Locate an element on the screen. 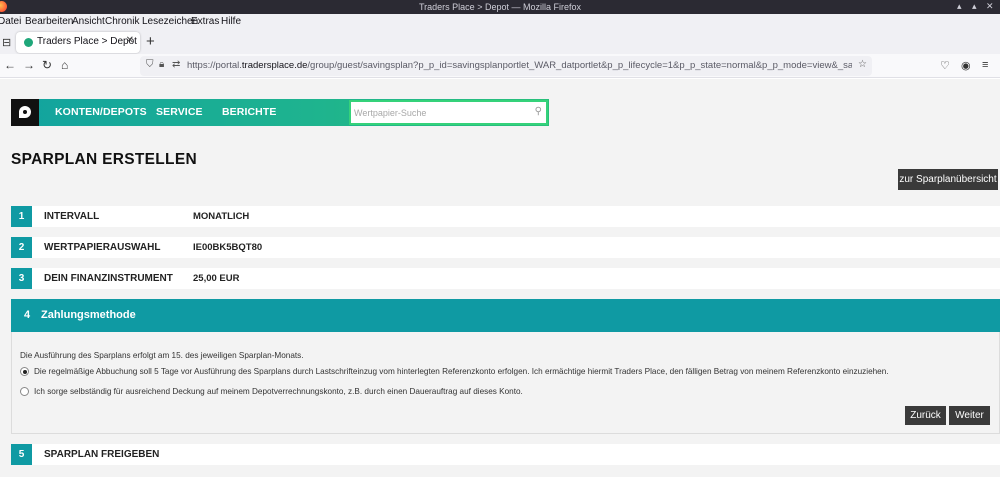 The image size is (1000, 477). pocket-icon: ♡ is located at coordinates (945, 65).